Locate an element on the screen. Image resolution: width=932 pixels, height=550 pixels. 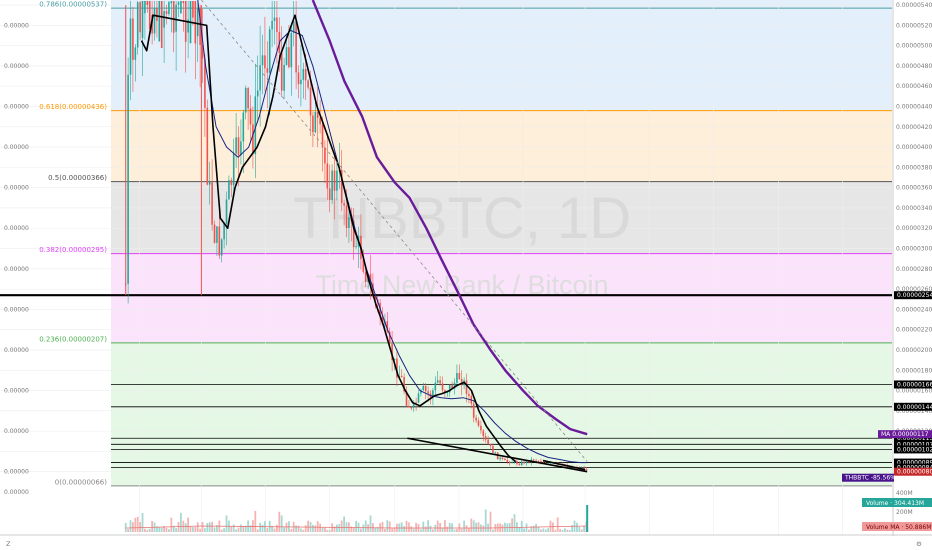
price-tick-6: 0.00000420 is located at coordinates (914, 127).